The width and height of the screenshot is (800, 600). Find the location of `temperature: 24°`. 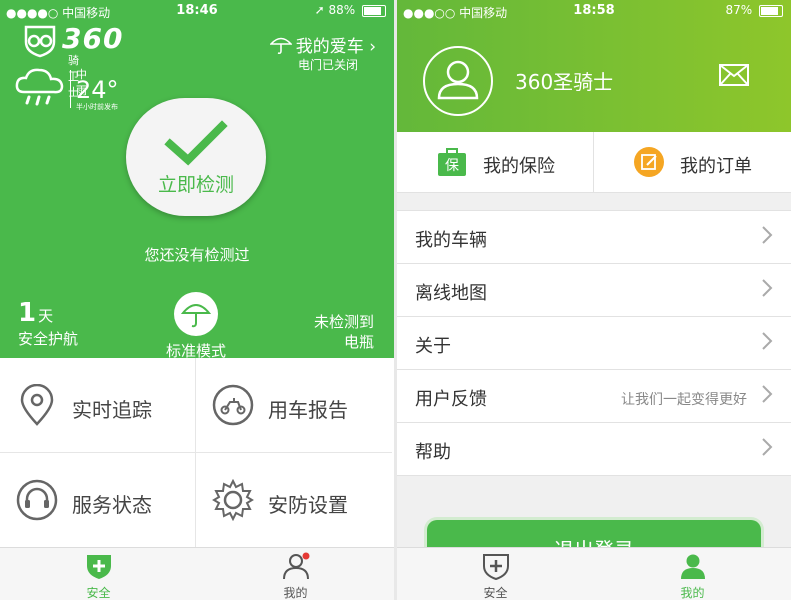

temperature: 24° is located at coordinates (97, 90).